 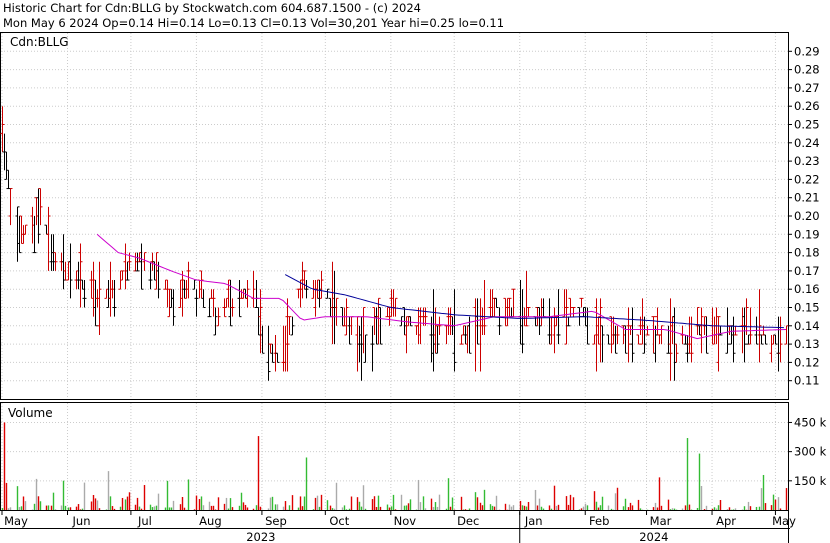 What do you see at coordinates (144, 521) in the screenshot?
I see `month-label: Jul` at bounding box center [144, 521].